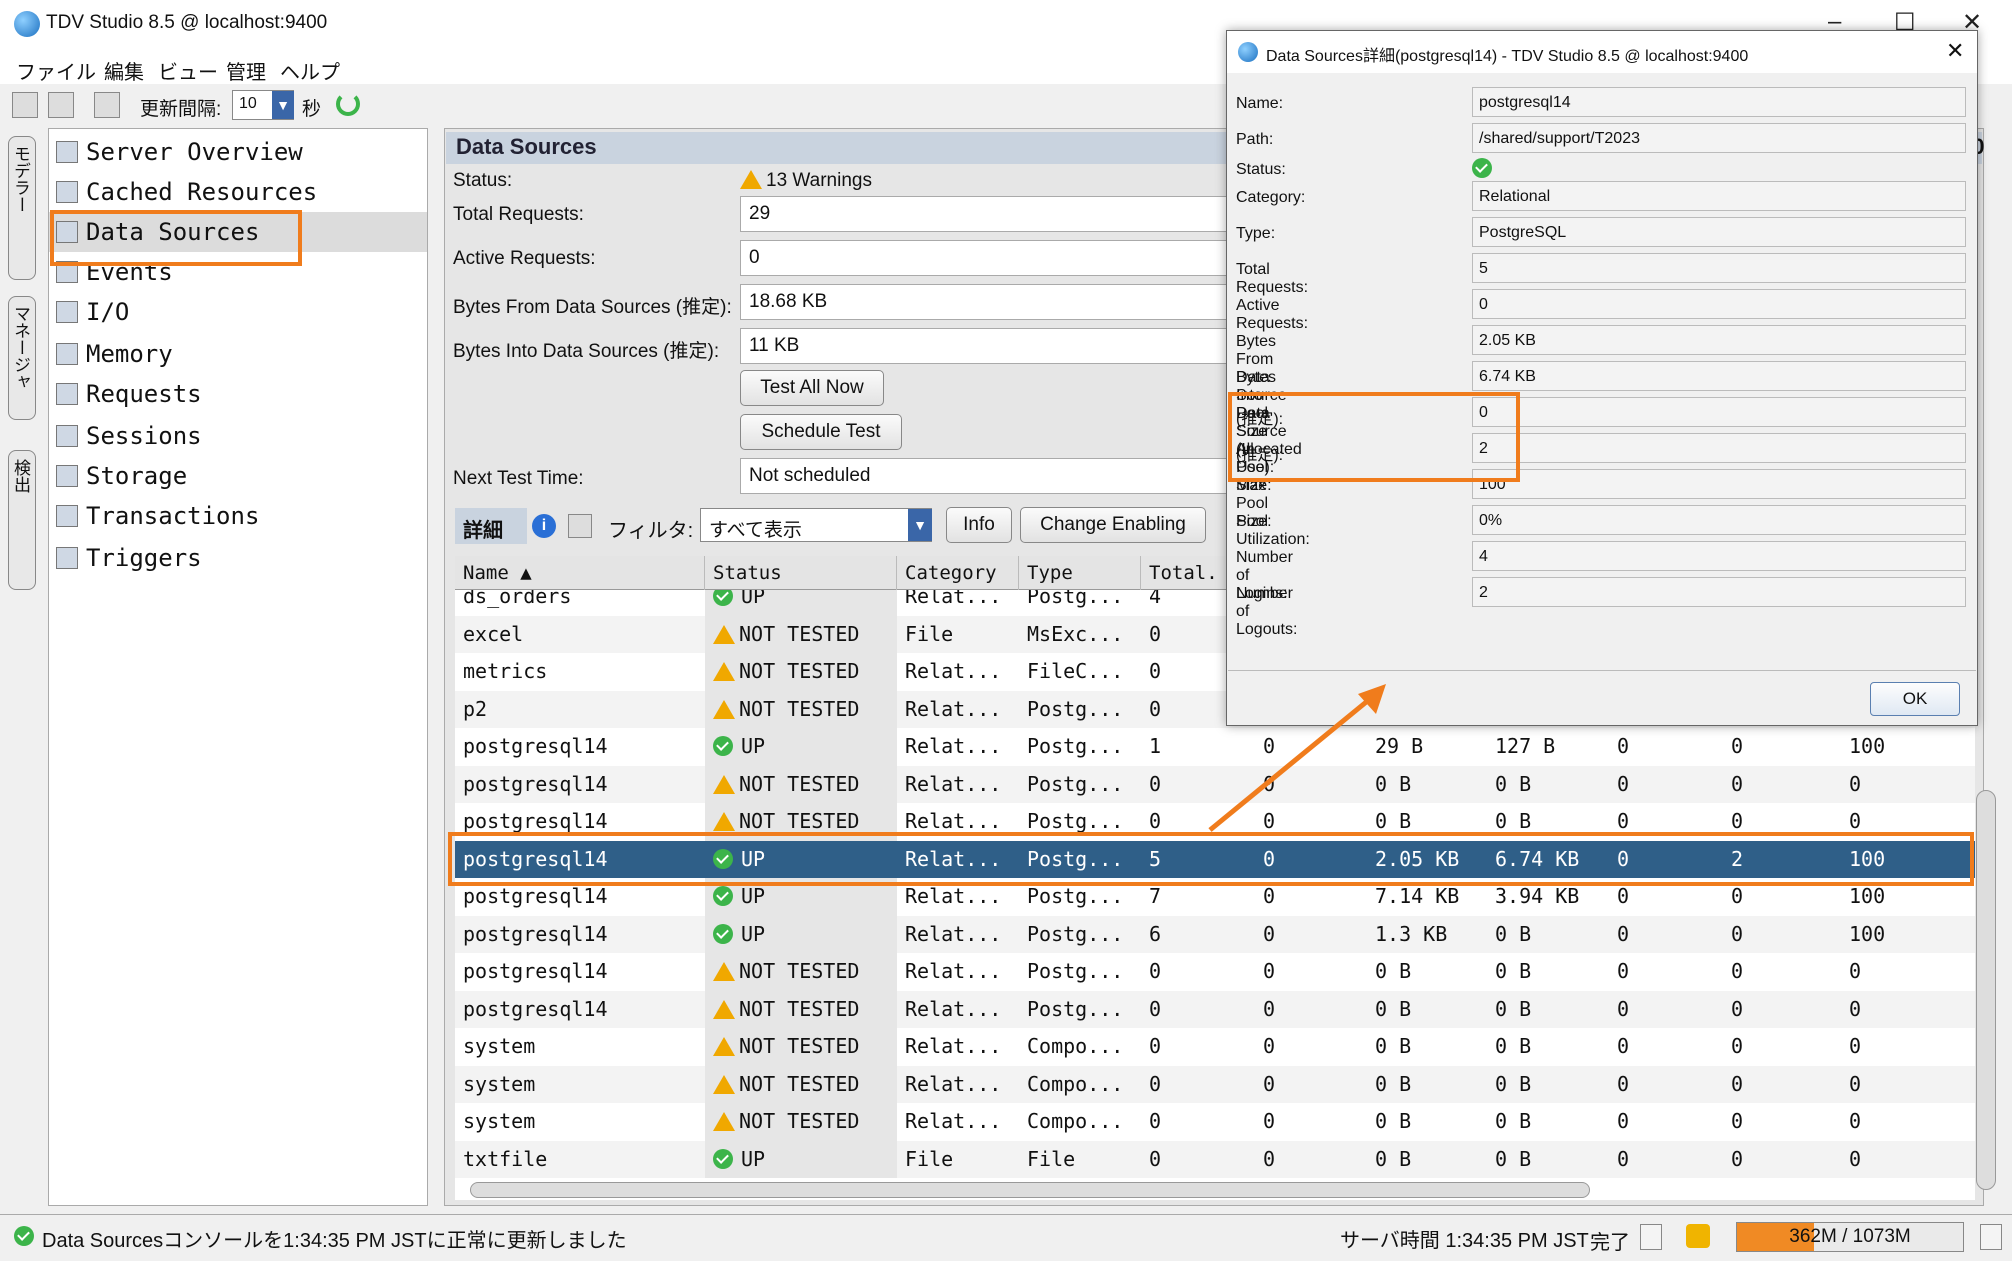 The image size is (2012, 1261). I want to click on app-logo-icon, so click(1248, 52).